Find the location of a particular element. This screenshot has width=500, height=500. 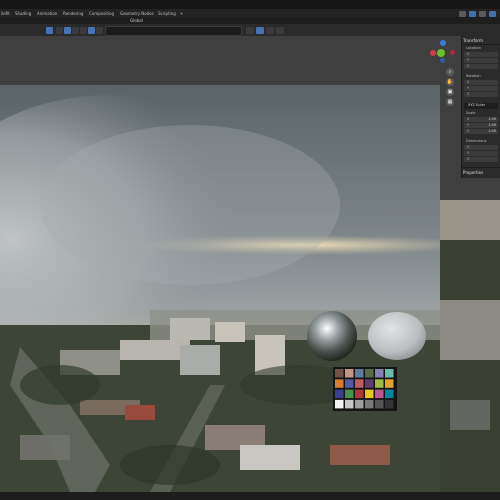

camera-view-icon: ▣ is located at coordinates (450, 92).